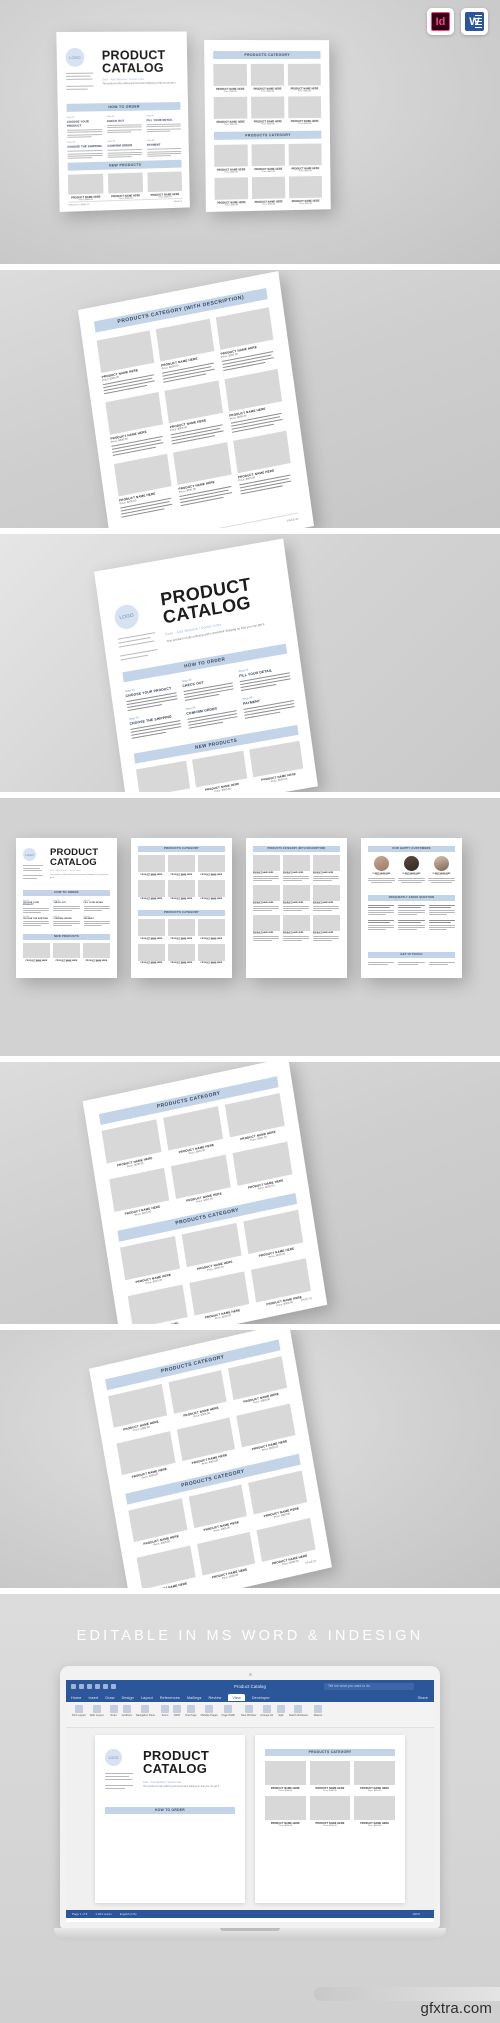  I want to click on testimonial-card: CLIENT NAME HERE Company / Position, so click(411, 869).